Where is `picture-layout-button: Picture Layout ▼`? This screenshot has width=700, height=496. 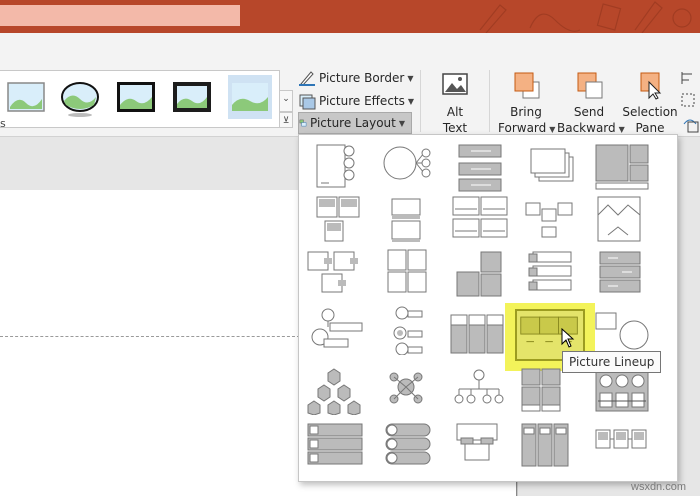
picture-layout-button: Picture Layout ▼ is located at coordinates (355, 123).